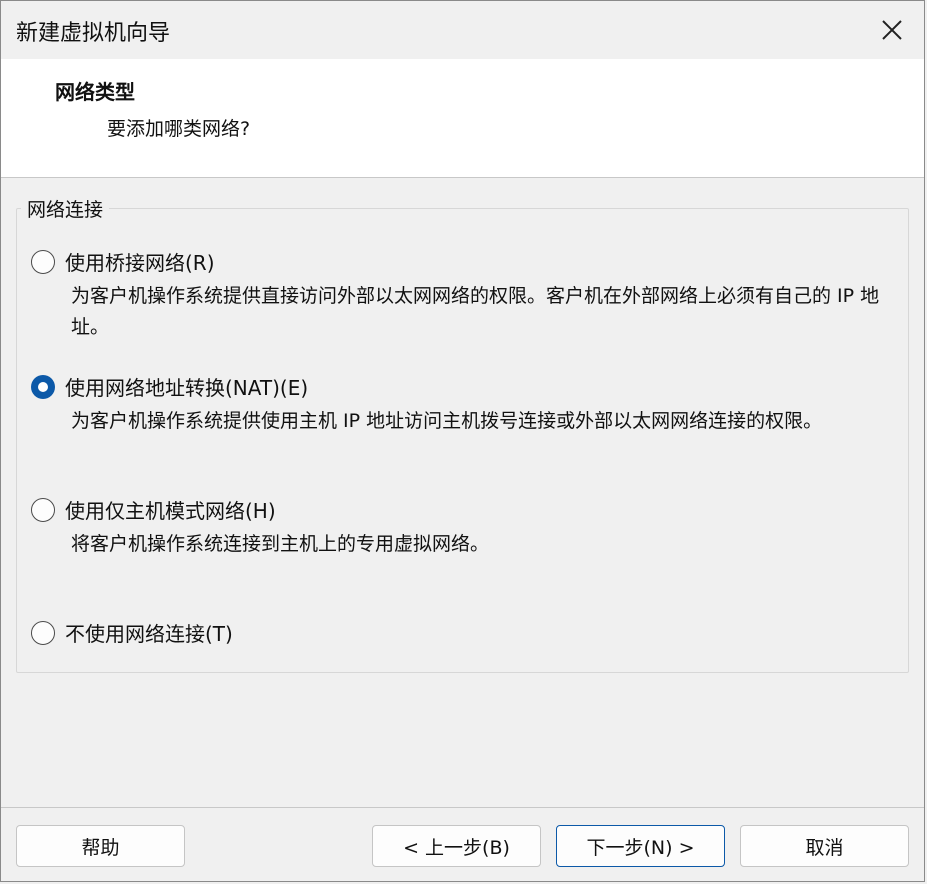 The image size is (927, 884). Describe the element at coordinates (65, 208) in the screenshot. I see `group-label: 网络连接` at that location.